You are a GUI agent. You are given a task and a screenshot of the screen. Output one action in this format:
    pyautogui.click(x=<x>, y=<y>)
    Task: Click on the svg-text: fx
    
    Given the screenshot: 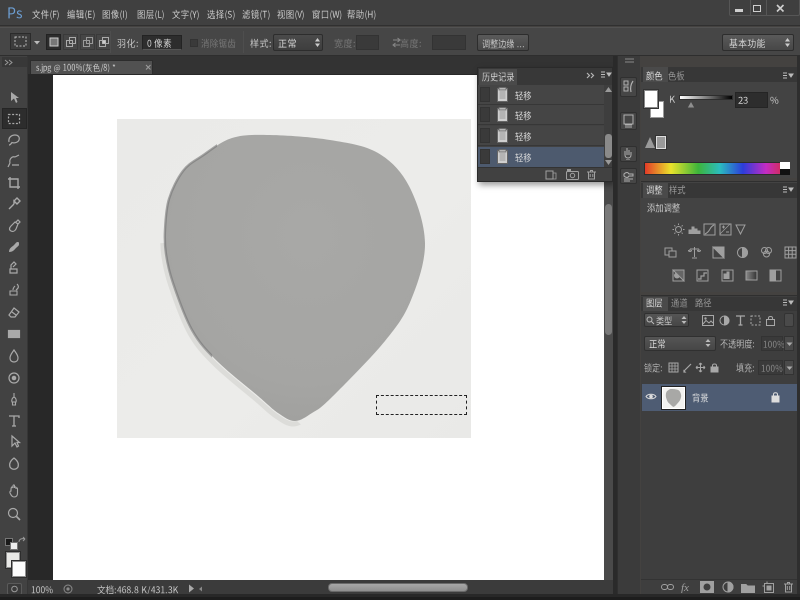 What is the action you would take?
    pyautogui.click(x=685, y=587)
    